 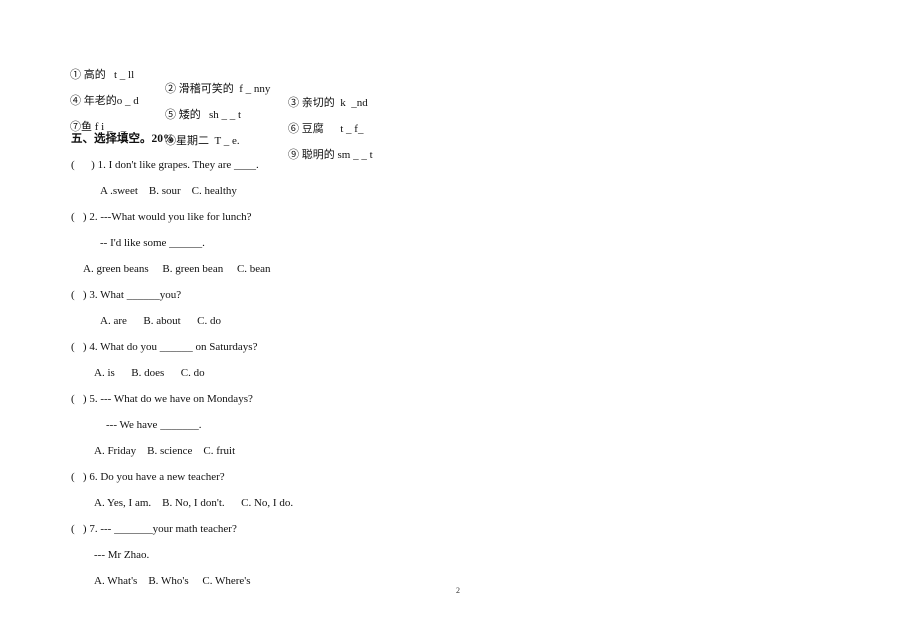 I want to click on vocab-blank-word: sm _ _ t, so click(x=355, y=155).